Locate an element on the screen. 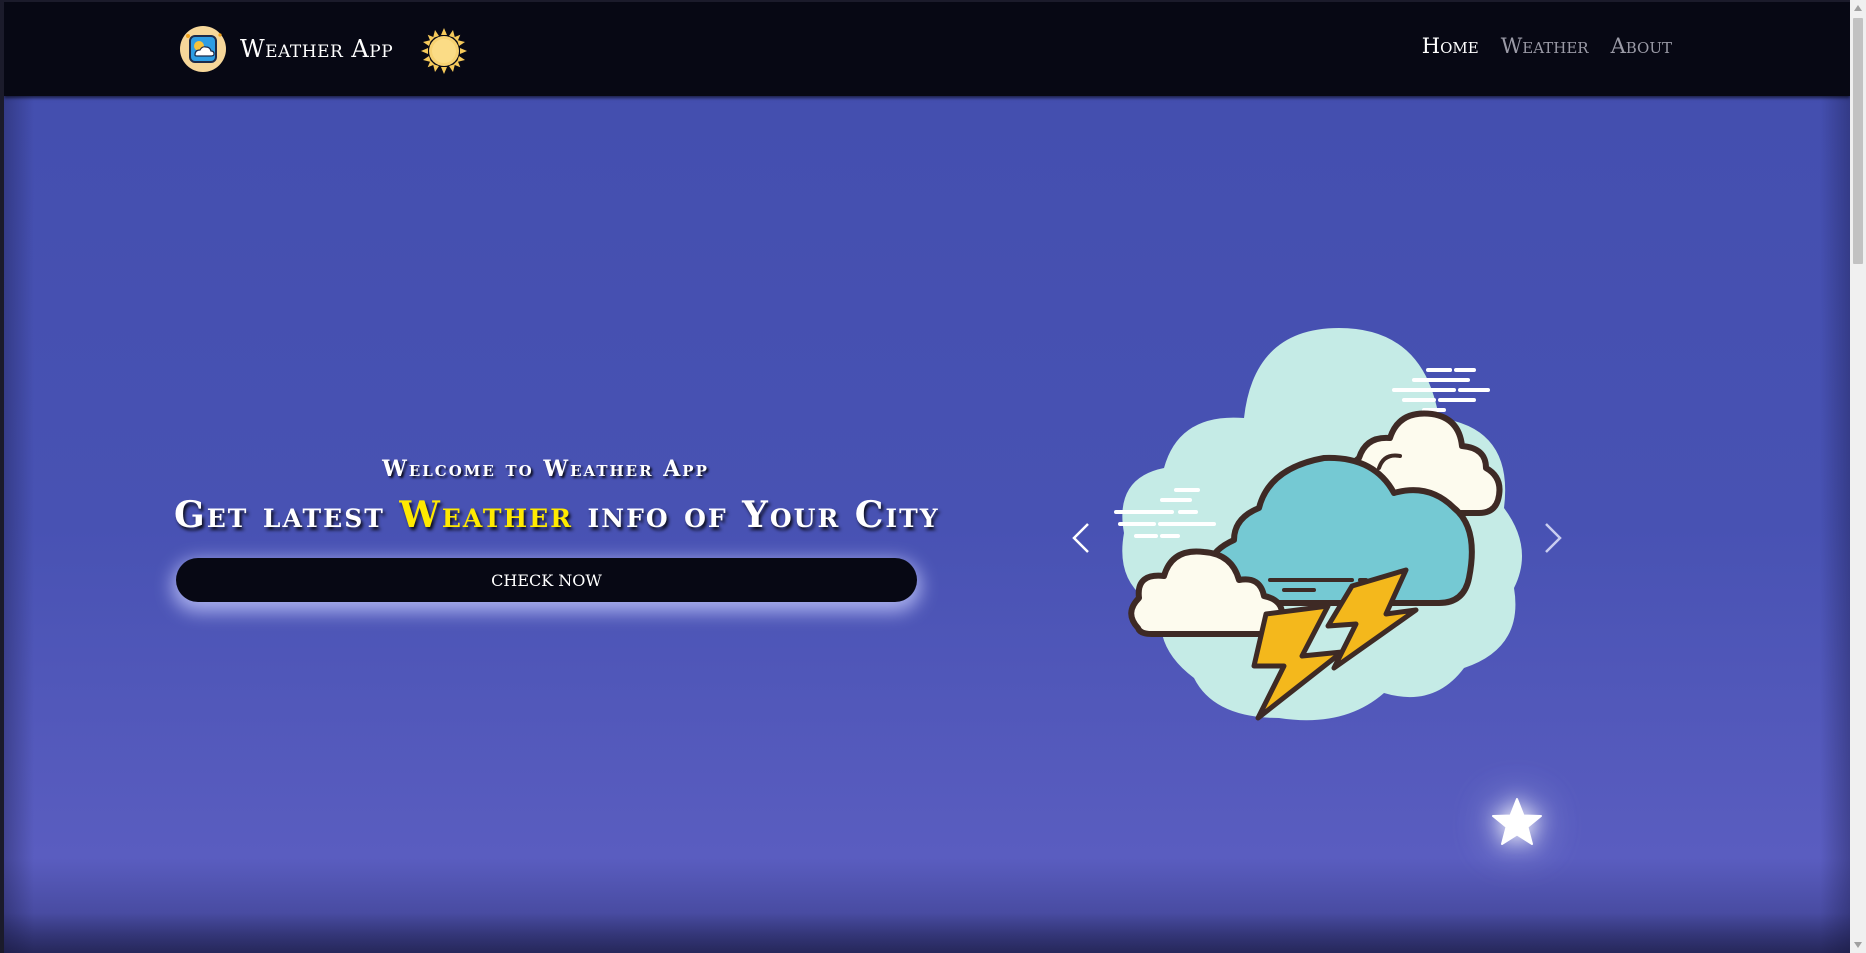  hero-subtitle: Welcome to Weather App is located at coordinates (545, 469).